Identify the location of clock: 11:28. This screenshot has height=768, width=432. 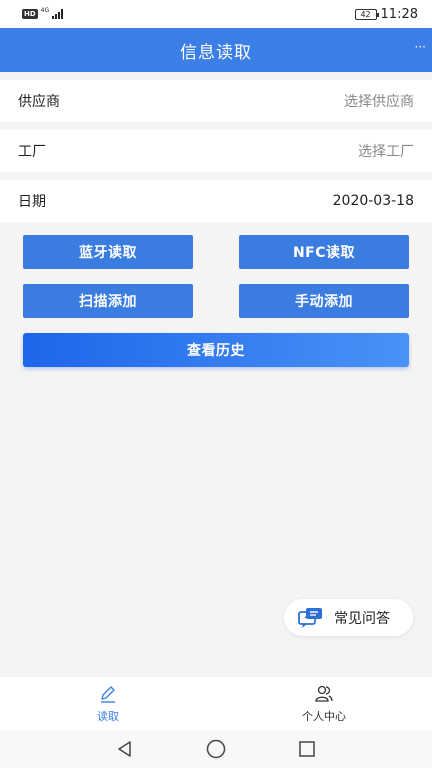
(399, 14).